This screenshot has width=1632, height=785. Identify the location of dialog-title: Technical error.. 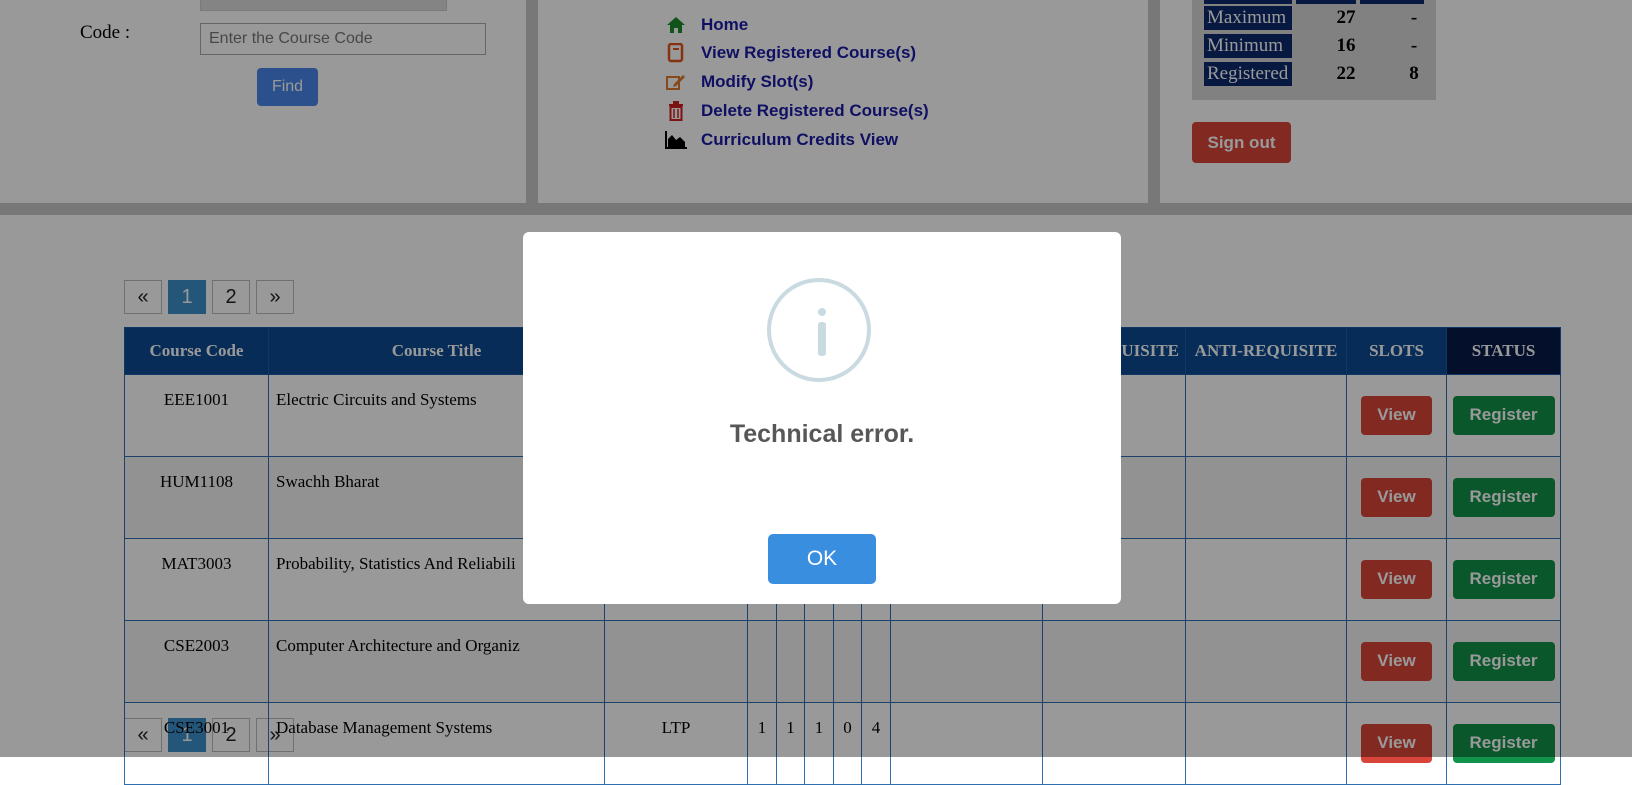
(822, 434).